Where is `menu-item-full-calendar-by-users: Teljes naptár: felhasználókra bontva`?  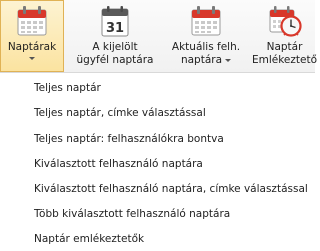 menu-item-full-calendar-by-users: Teljes naptár: felhasználókra bontva is located at coordinates (129, 139).